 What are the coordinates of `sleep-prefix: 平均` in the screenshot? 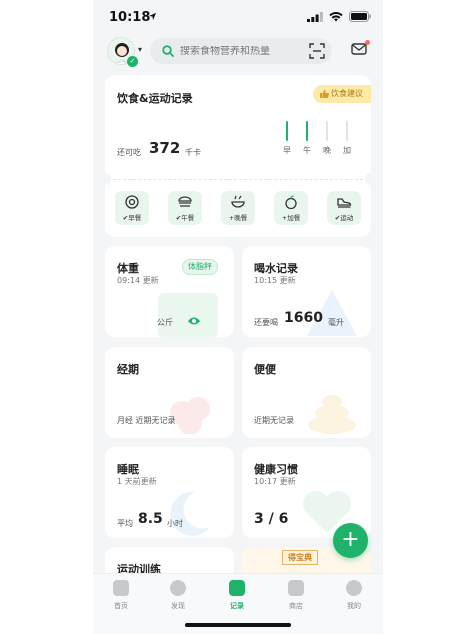 It's located at (125, 523).